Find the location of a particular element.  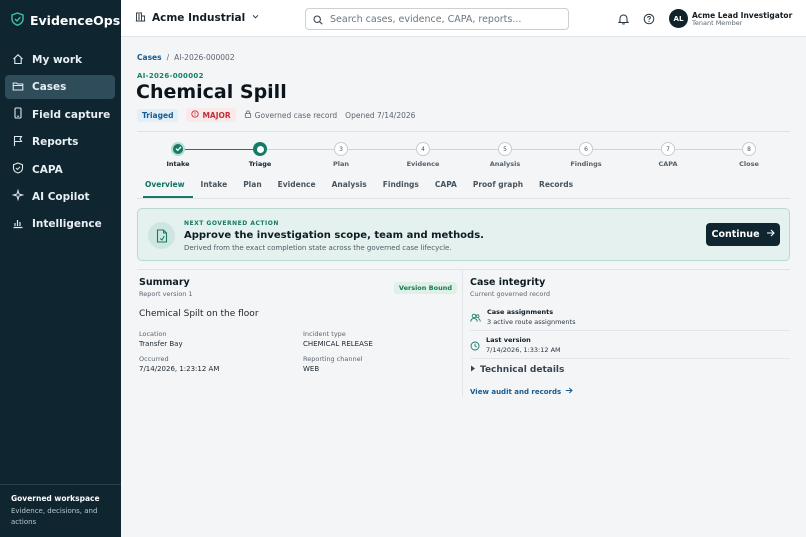

sidebar-item-capa: CAPA is located at coordinates (60, 170).